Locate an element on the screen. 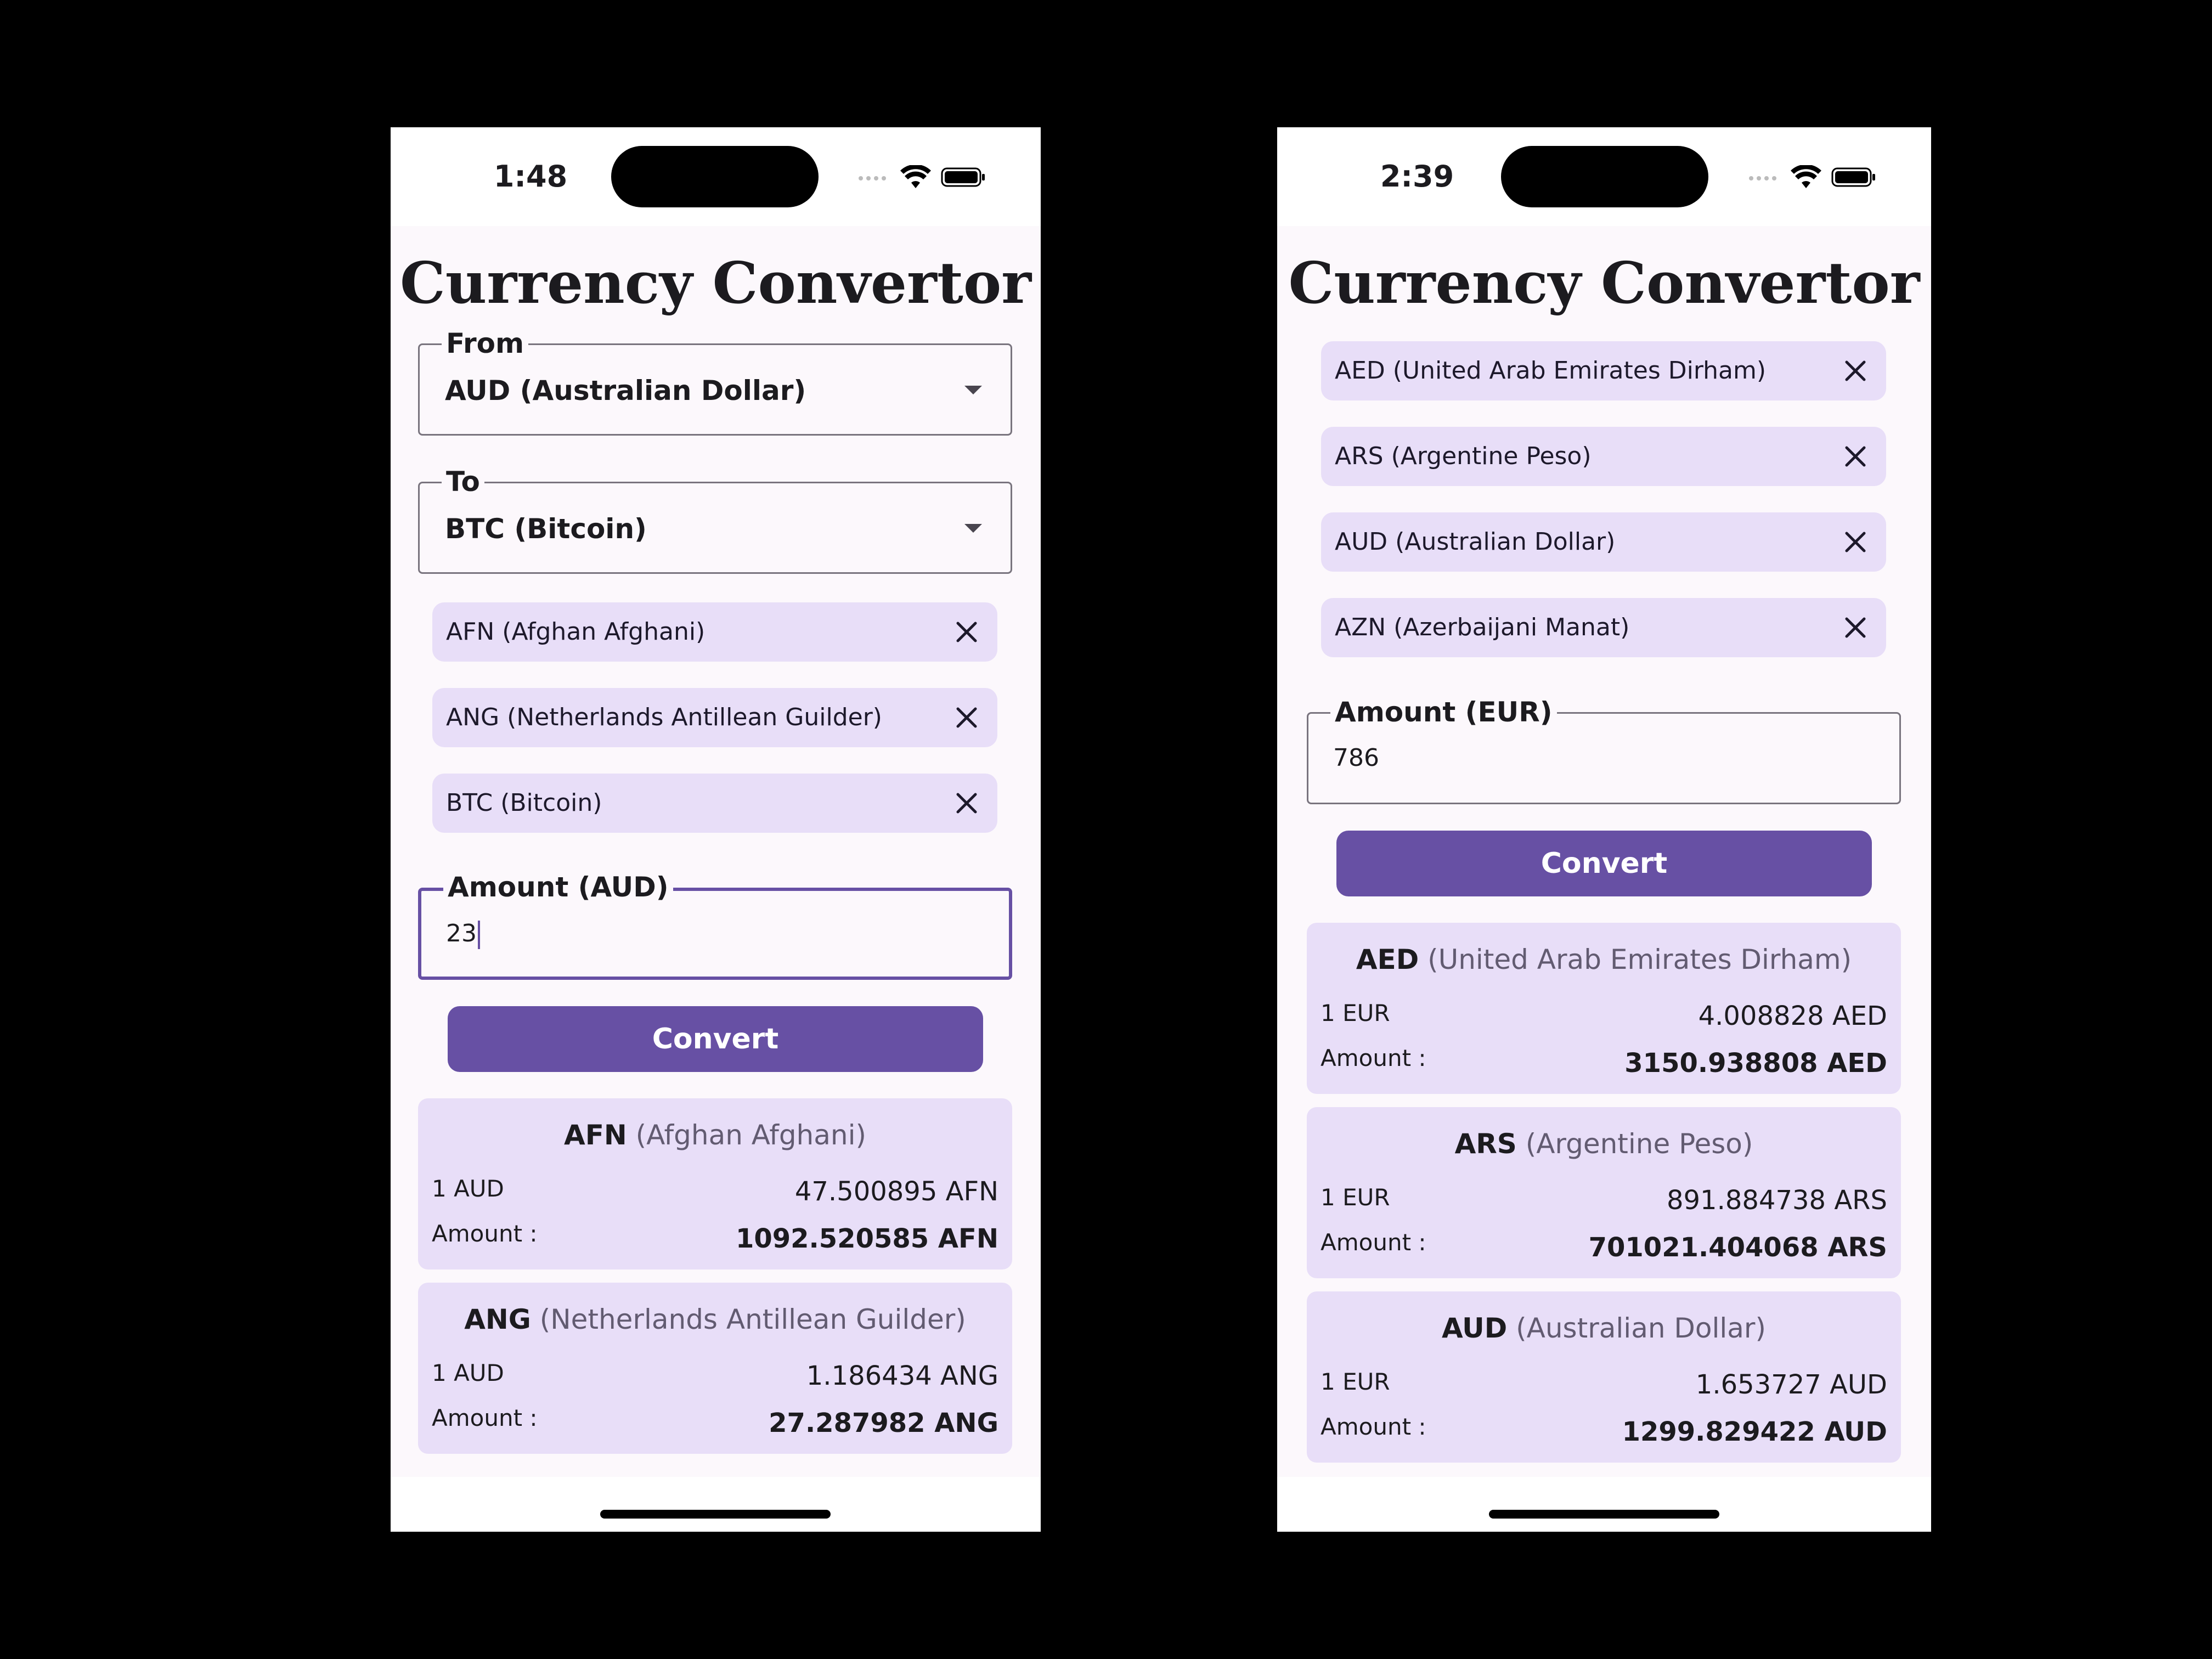 This screenshot has width=2212, height=1659. rate-value: 1.186434 ANG is located at coordinates (902, 1376).